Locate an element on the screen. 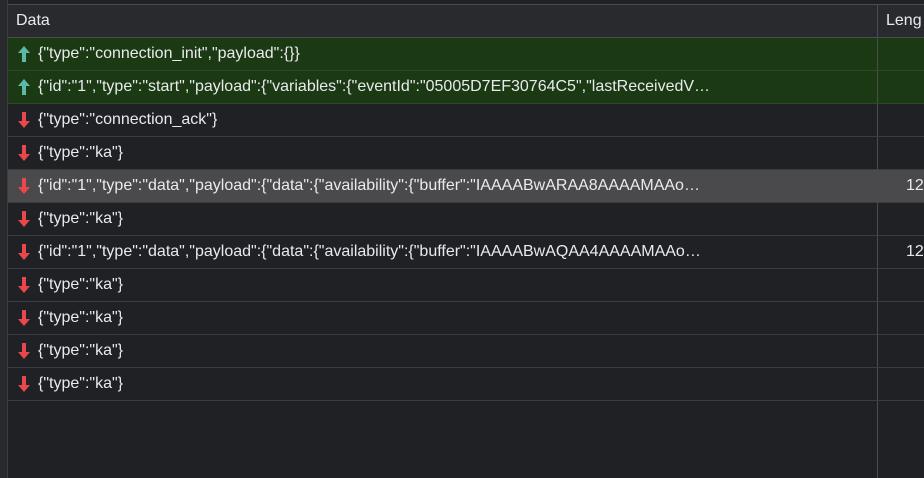  message-row: {"type":"connection_ack"} is located at coordinates (466, 120).